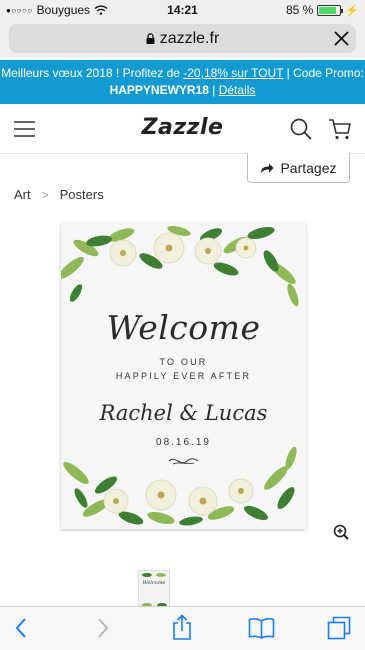  Describe the element at coordinates (339, 628) in the screenshot. I see `tabs-icon` at that location.